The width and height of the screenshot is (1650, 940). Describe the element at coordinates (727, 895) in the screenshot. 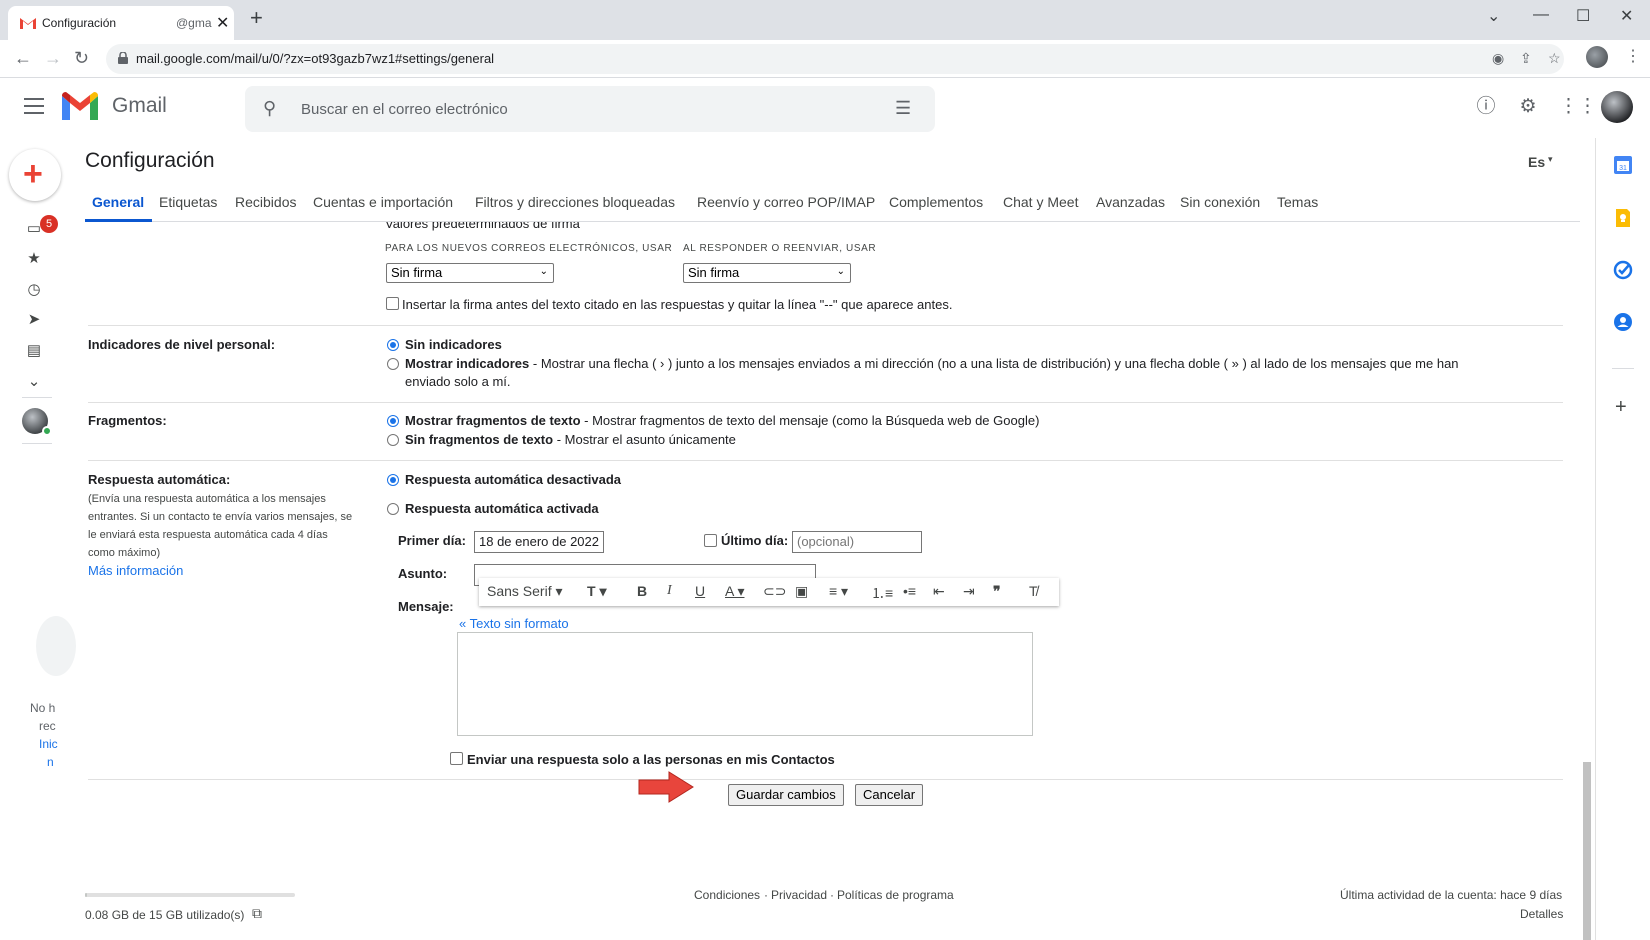

I see `terms-link: Condiciones` at that location.